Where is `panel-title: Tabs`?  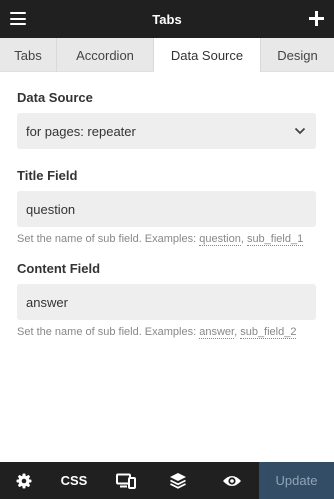 panel-title: Tabs is located at coordinates (167, 19).